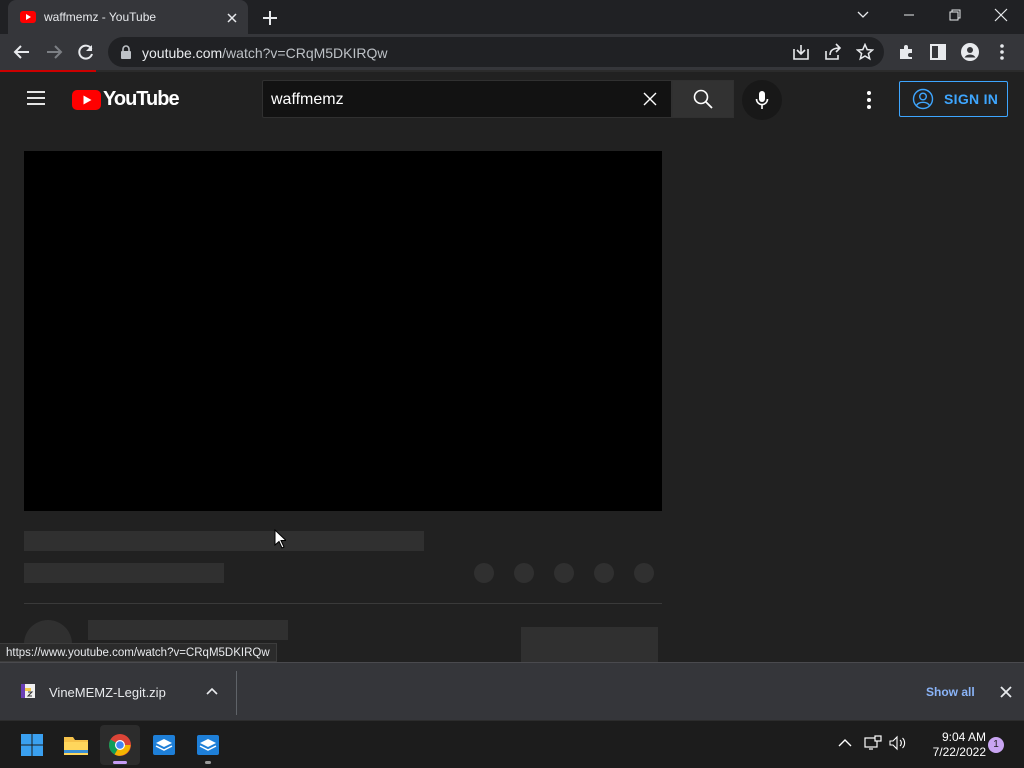 Image resolution: width=1024 pixels, height=768 pixels. What do you see at coordinates (1002, 52) in the screenshot?
I see `browser-menu-icon` at bounding box center [1002, 52].